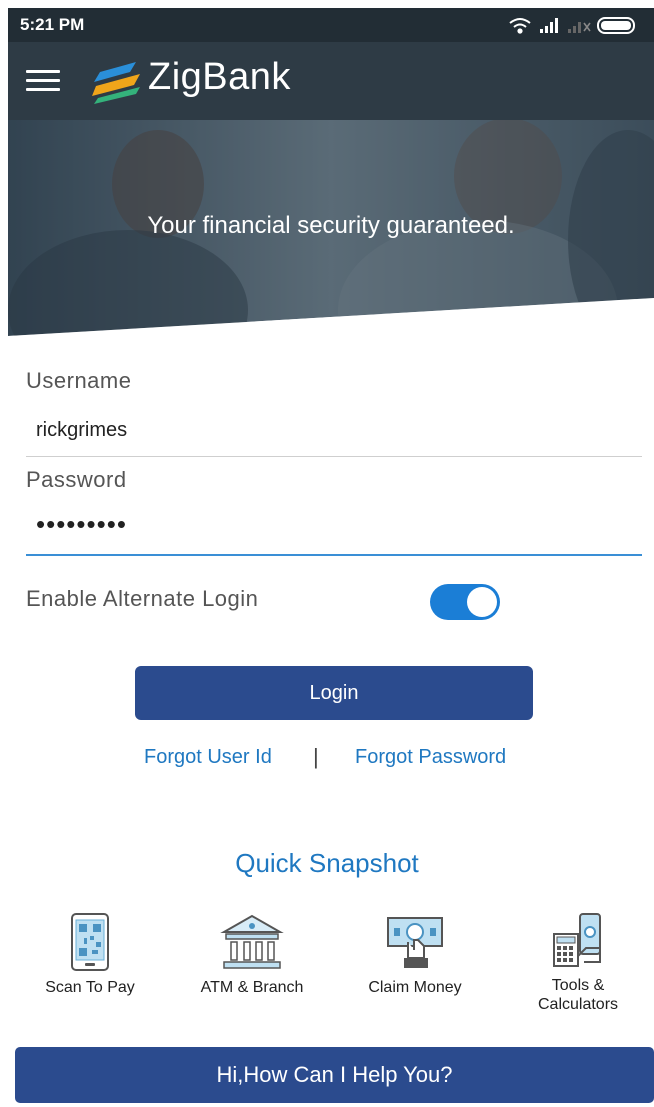 Image resolution: width=654 pixels, height=1107 pixels. Describe the element at coordinates (578, 995) in the screenshot. I see `tools-calculators-label: Tools & Calculators` at that location.